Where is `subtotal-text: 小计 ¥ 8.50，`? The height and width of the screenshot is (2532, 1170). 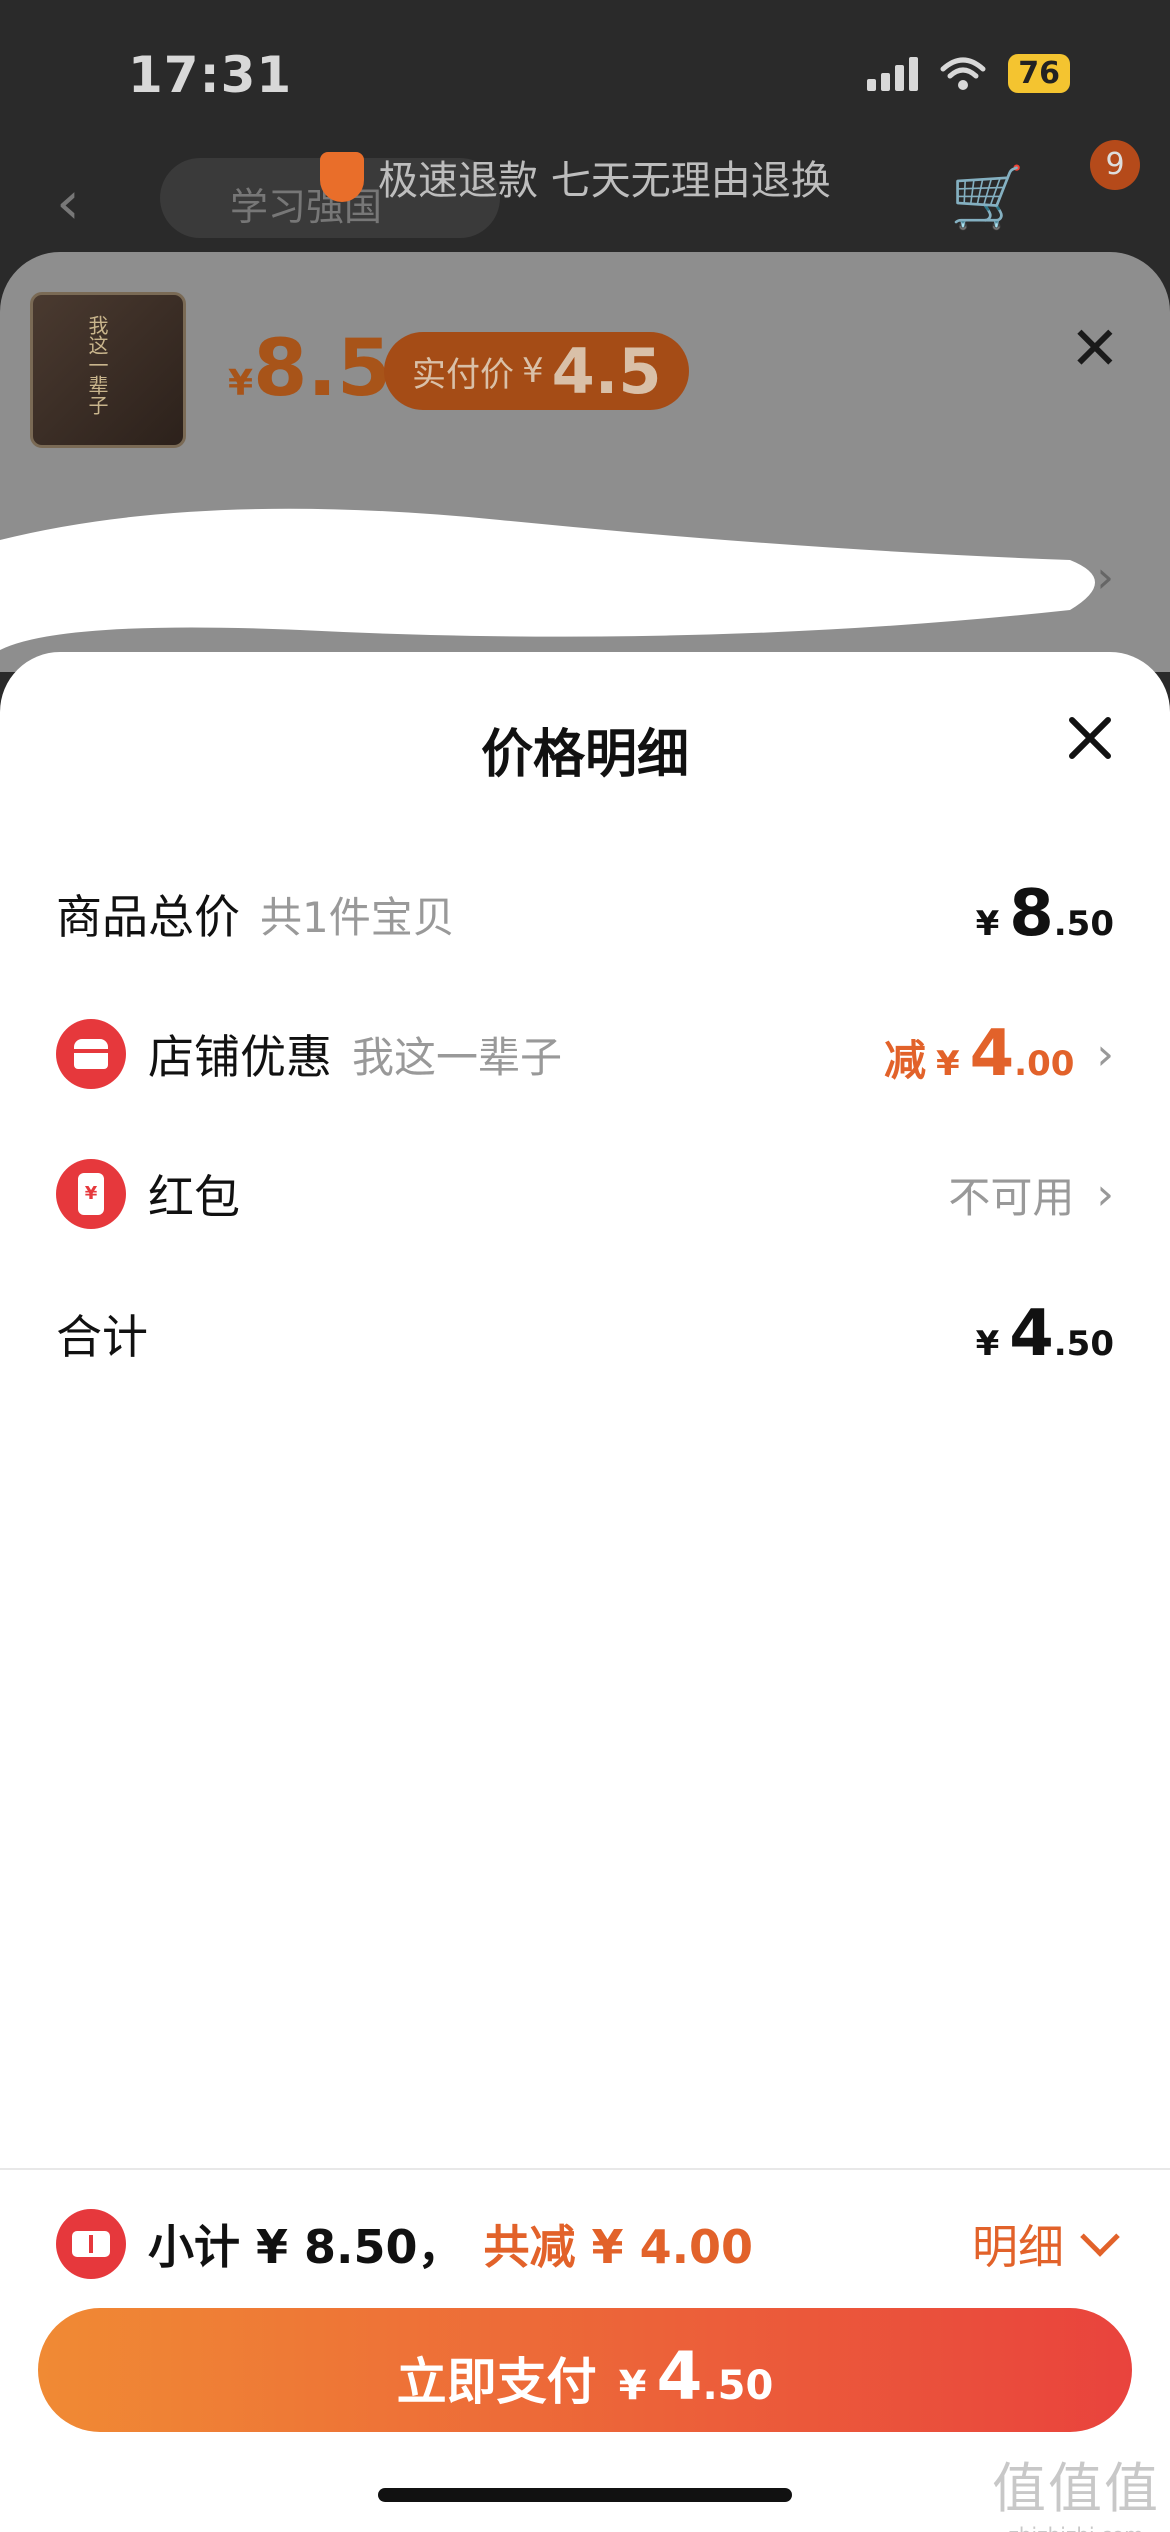 subtotal-text: 小计 ¥ 8.50， is located at coordinates (306, 2247).